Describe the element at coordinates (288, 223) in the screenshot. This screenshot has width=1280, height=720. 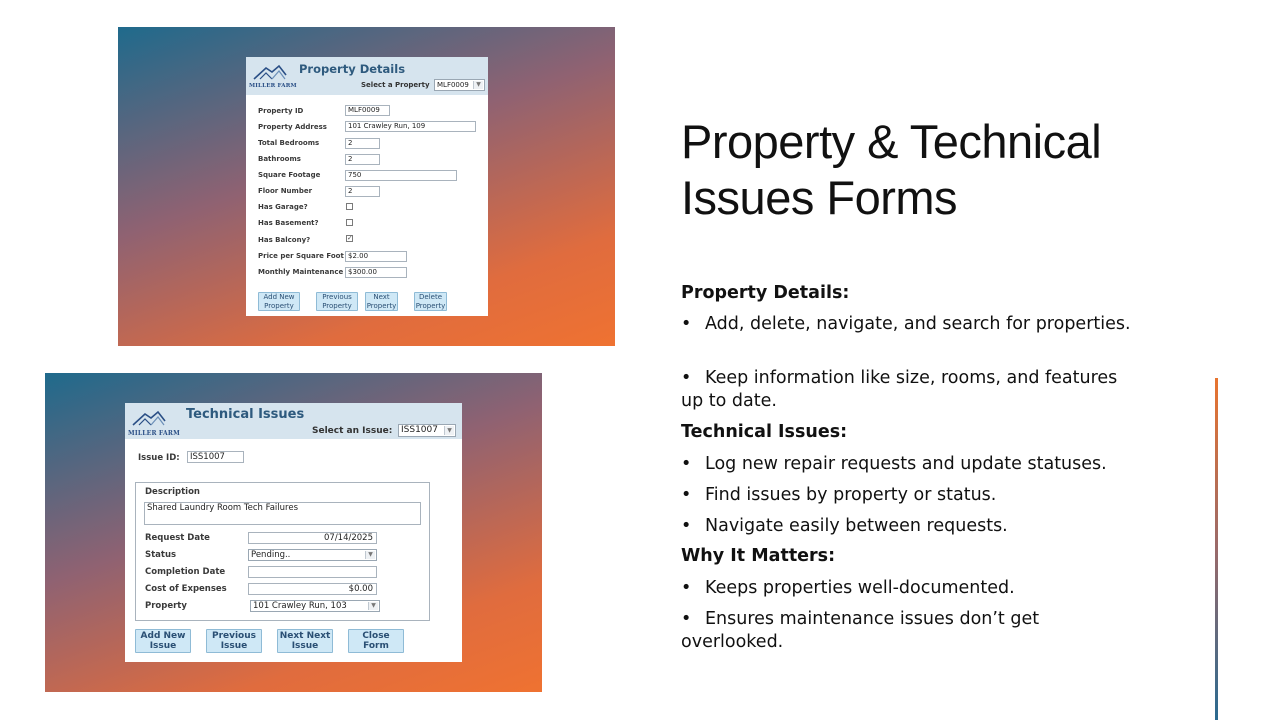
I see `has-basement-label: Has Basement?` at that location.